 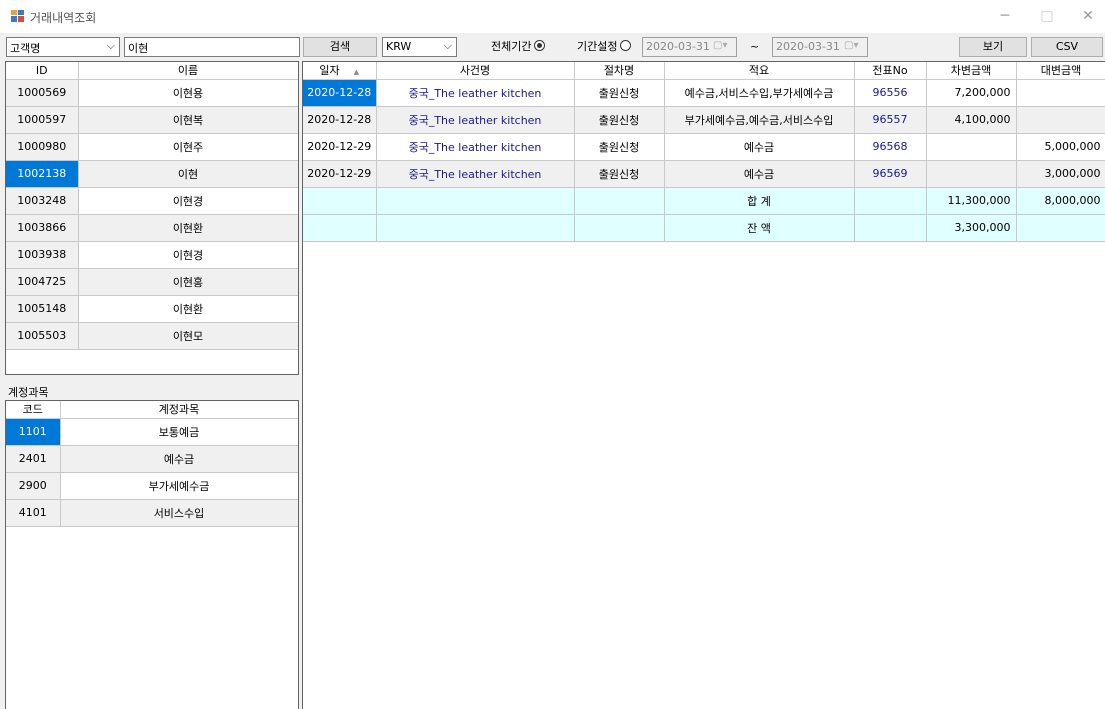 What do you see at coordinates (1005, 16) in the screenshot?
I see `minimize-icon: ─` at bounding box center [1005, 16].